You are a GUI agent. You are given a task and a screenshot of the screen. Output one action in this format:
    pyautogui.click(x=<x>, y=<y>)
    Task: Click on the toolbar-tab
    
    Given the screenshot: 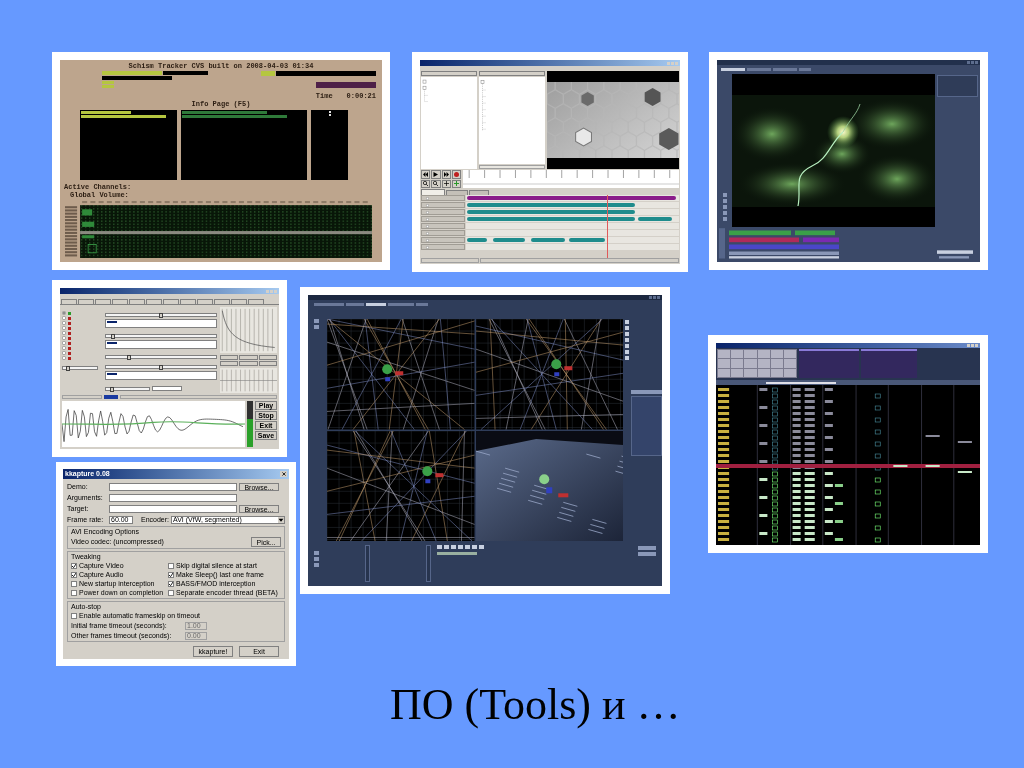 What is the action you would take?
    pyautogui.click(x=376, y=304)
    